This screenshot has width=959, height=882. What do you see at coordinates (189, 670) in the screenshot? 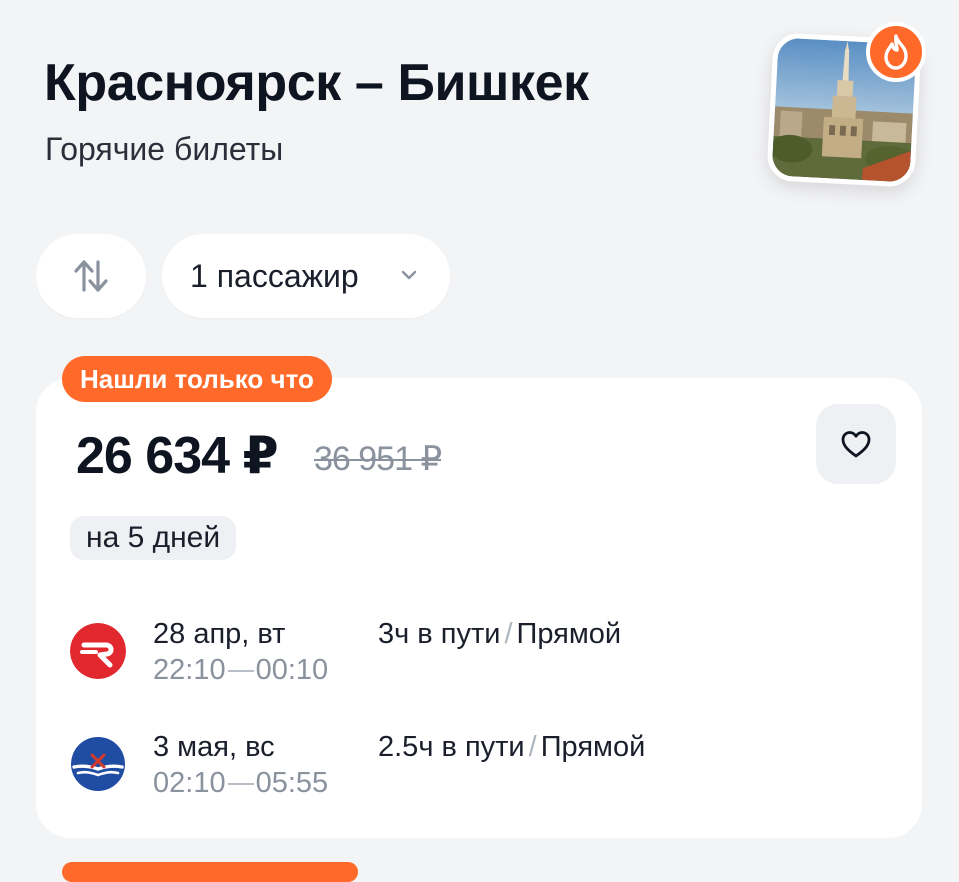
I see `departure-time: 22:10` at bounding box center [189, 670].